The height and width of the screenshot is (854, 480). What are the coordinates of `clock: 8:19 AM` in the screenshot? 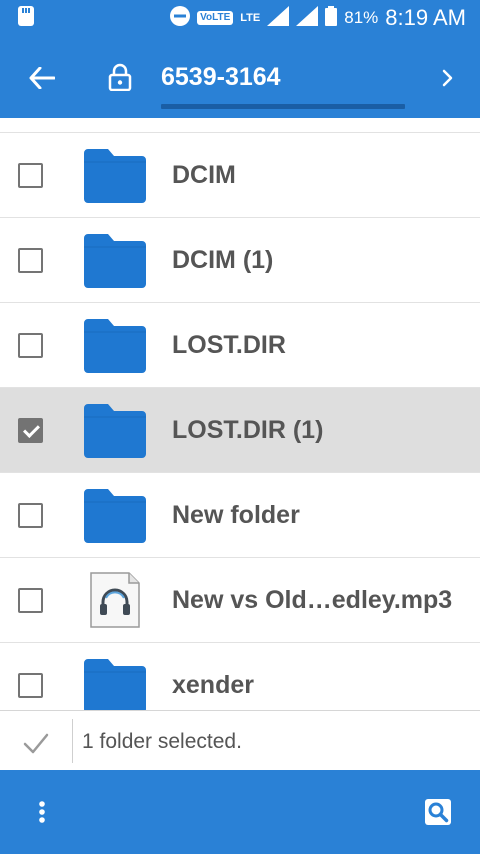 It's located at (425, 17).